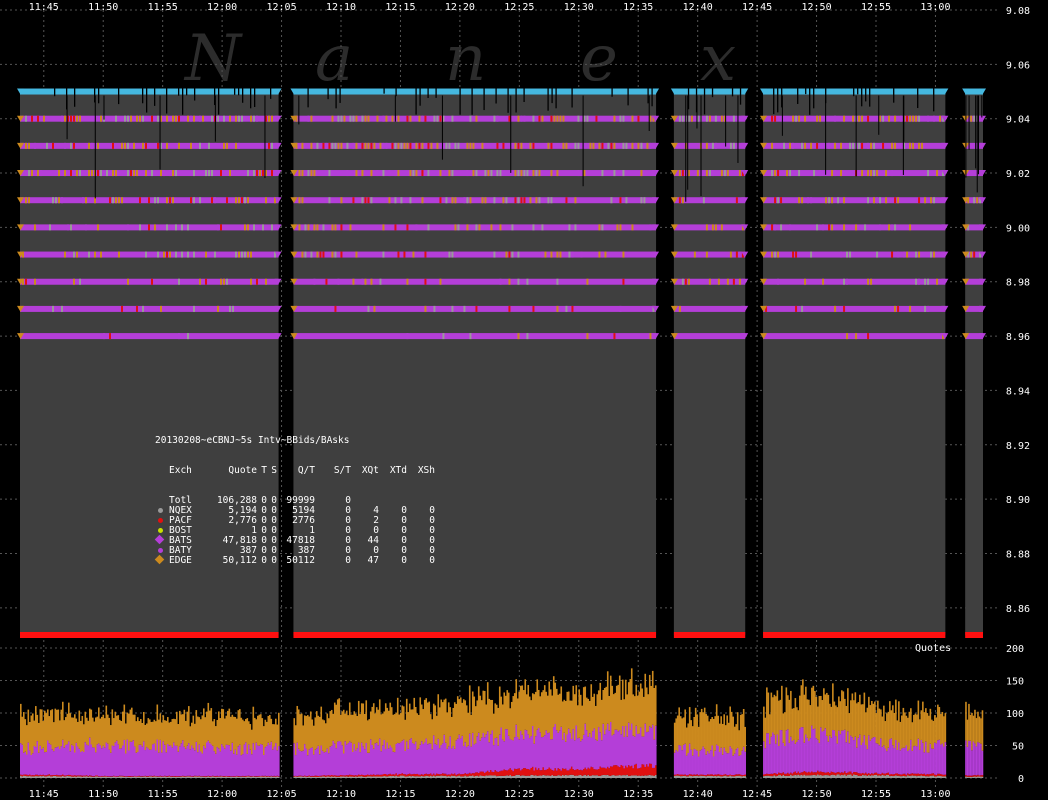 The width and height of the screenshot is (1048, 800). I want to click on ask-level-band, so click(854, 254).